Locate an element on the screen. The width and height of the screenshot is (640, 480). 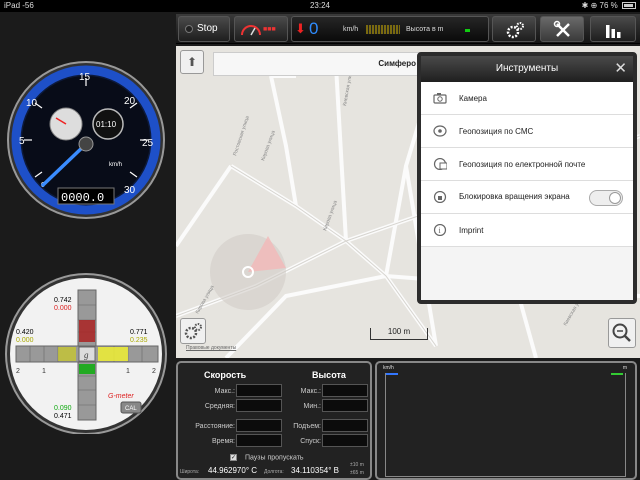
distance-field: Расстояние: is located at coordinates (238, 425).